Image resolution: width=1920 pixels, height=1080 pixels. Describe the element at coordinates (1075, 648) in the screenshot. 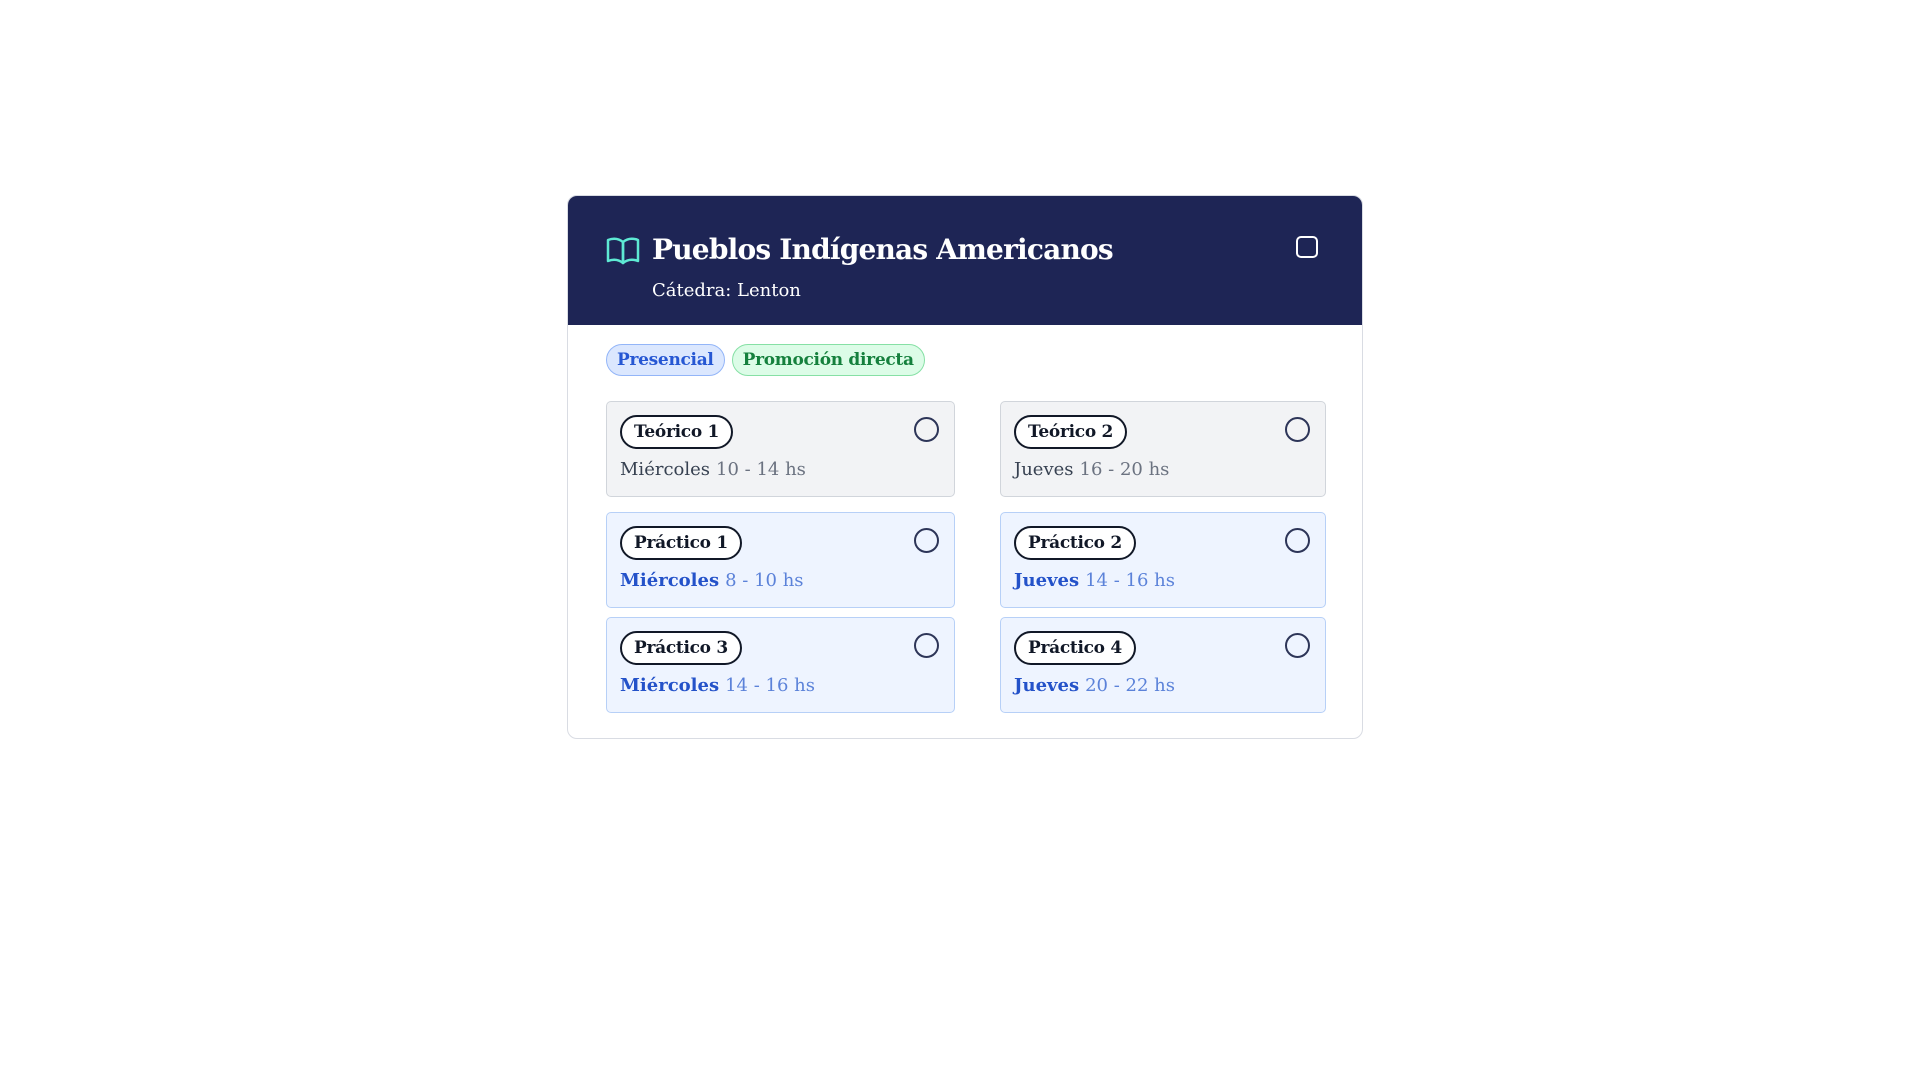

I see `slot-label: Práctico 4` at that location.